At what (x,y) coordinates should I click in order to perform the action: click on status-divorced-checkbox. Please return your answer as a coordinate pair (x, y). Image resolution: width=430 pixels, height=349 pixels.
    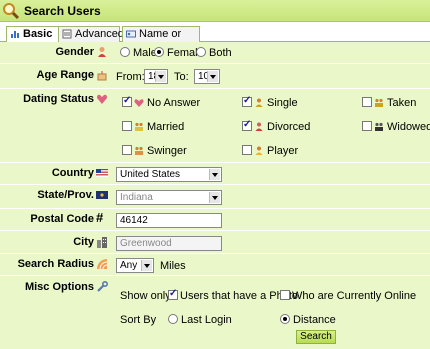
    Looking at the image, I should click on (247, 125).